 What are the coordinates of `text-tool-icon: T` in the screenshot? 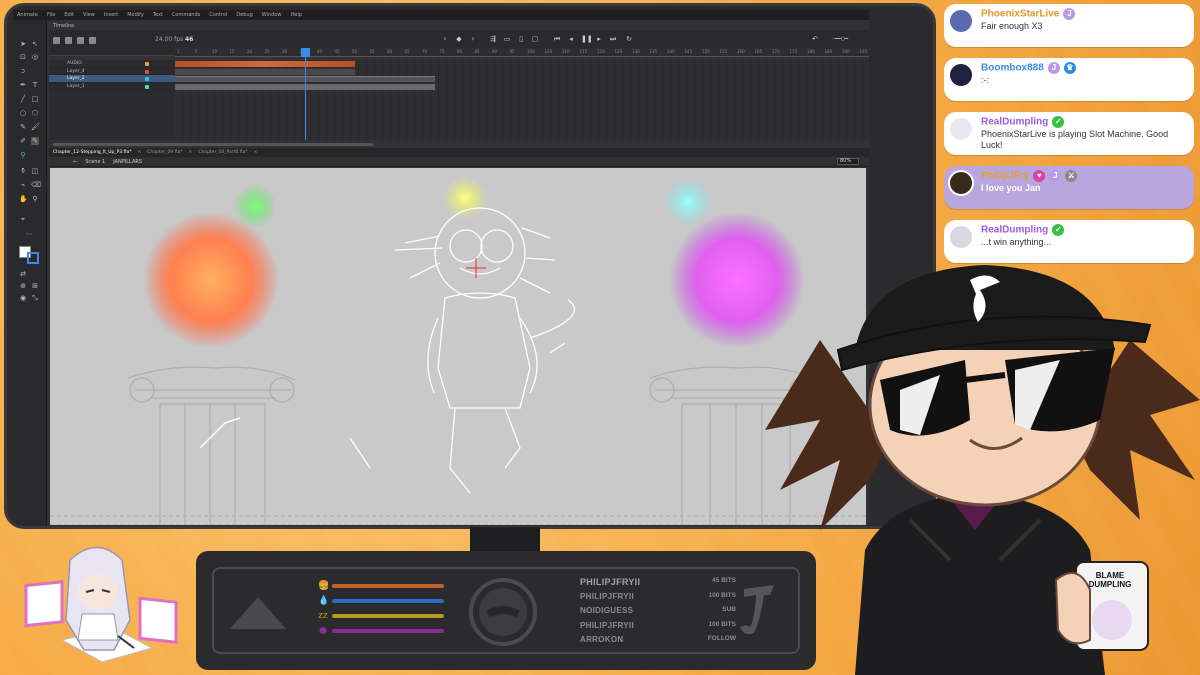 It's located at (35, 85).